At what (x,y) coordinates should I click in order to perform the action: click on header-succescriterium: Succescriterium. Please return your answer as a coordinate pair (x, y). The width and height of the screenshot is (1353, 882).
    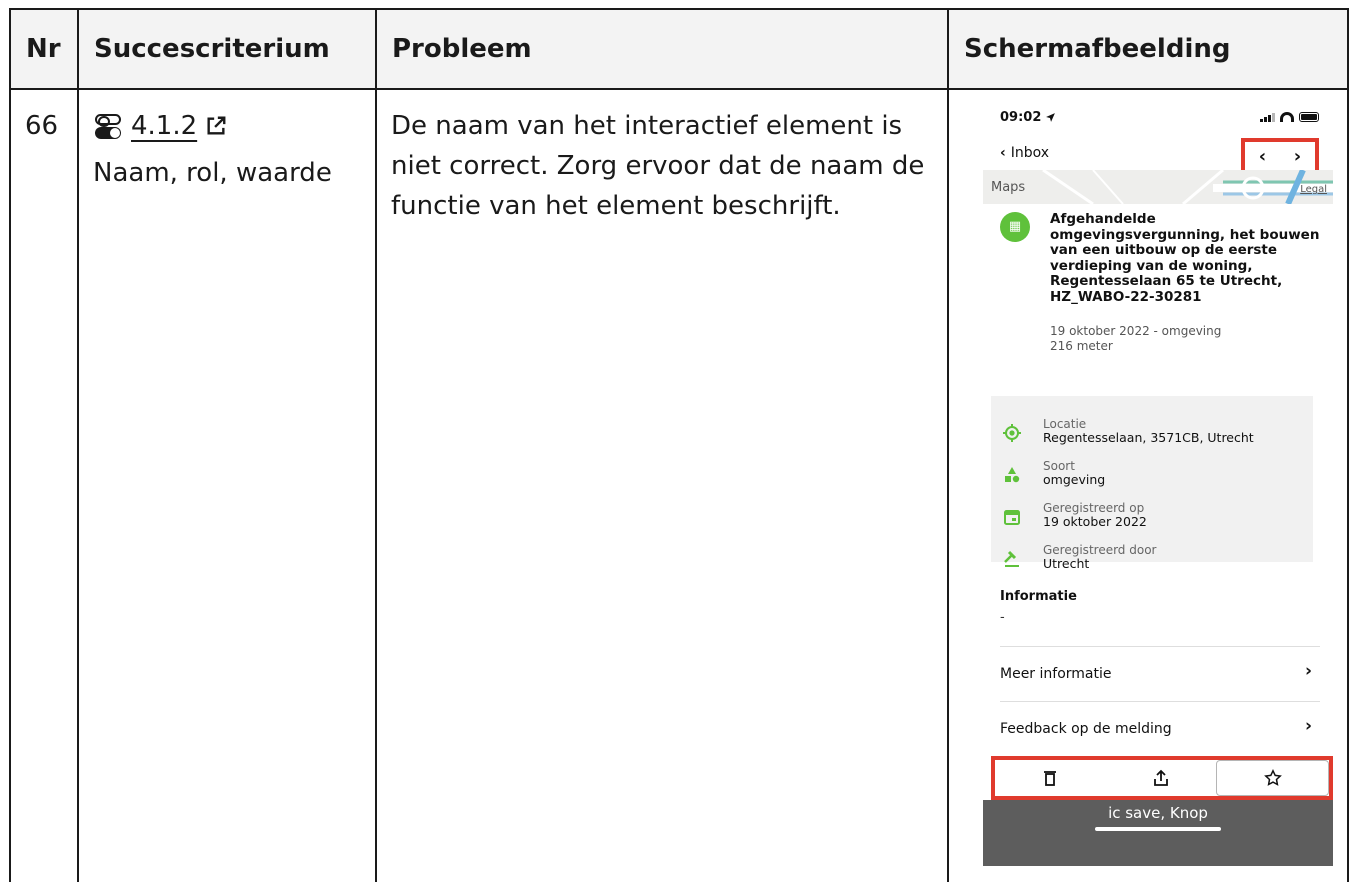
    Looking at the image, I should click on (227, 49).